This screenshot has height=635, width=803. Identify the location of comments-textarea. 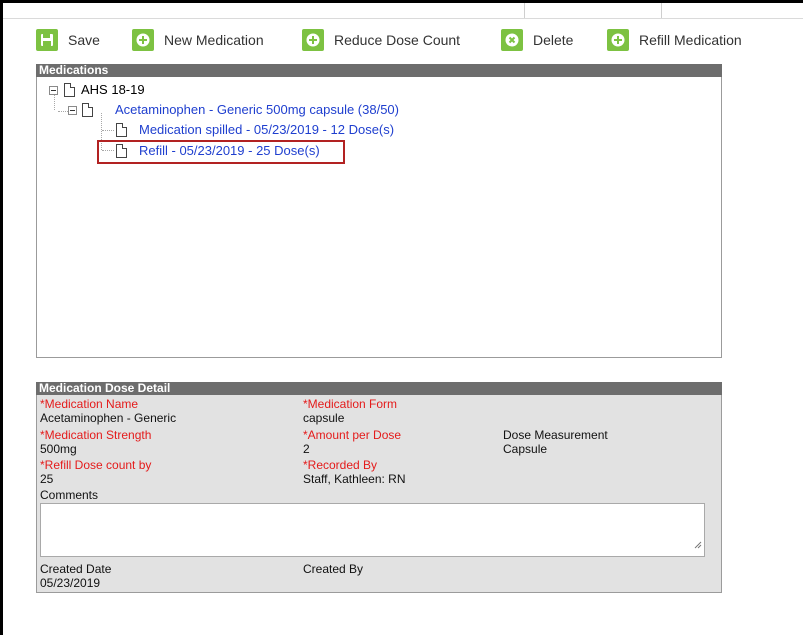
(372, 530).